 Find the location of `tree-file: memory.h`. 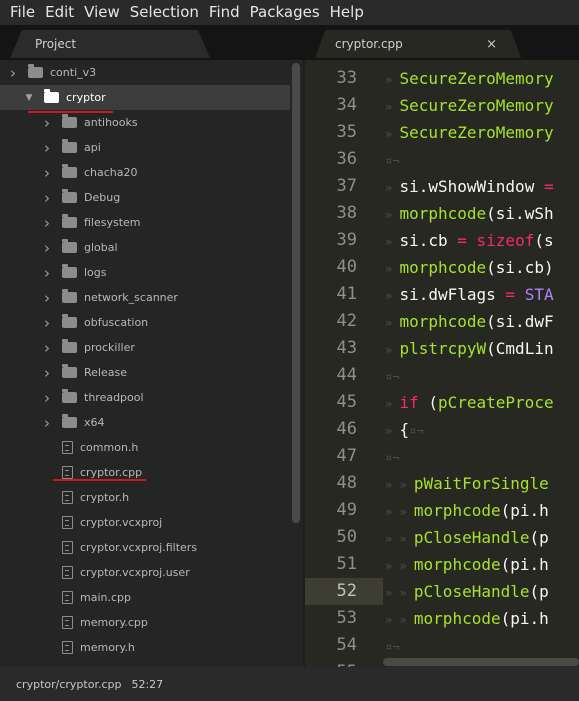

tree-file: memory.h is located at coordinates (145, 647).